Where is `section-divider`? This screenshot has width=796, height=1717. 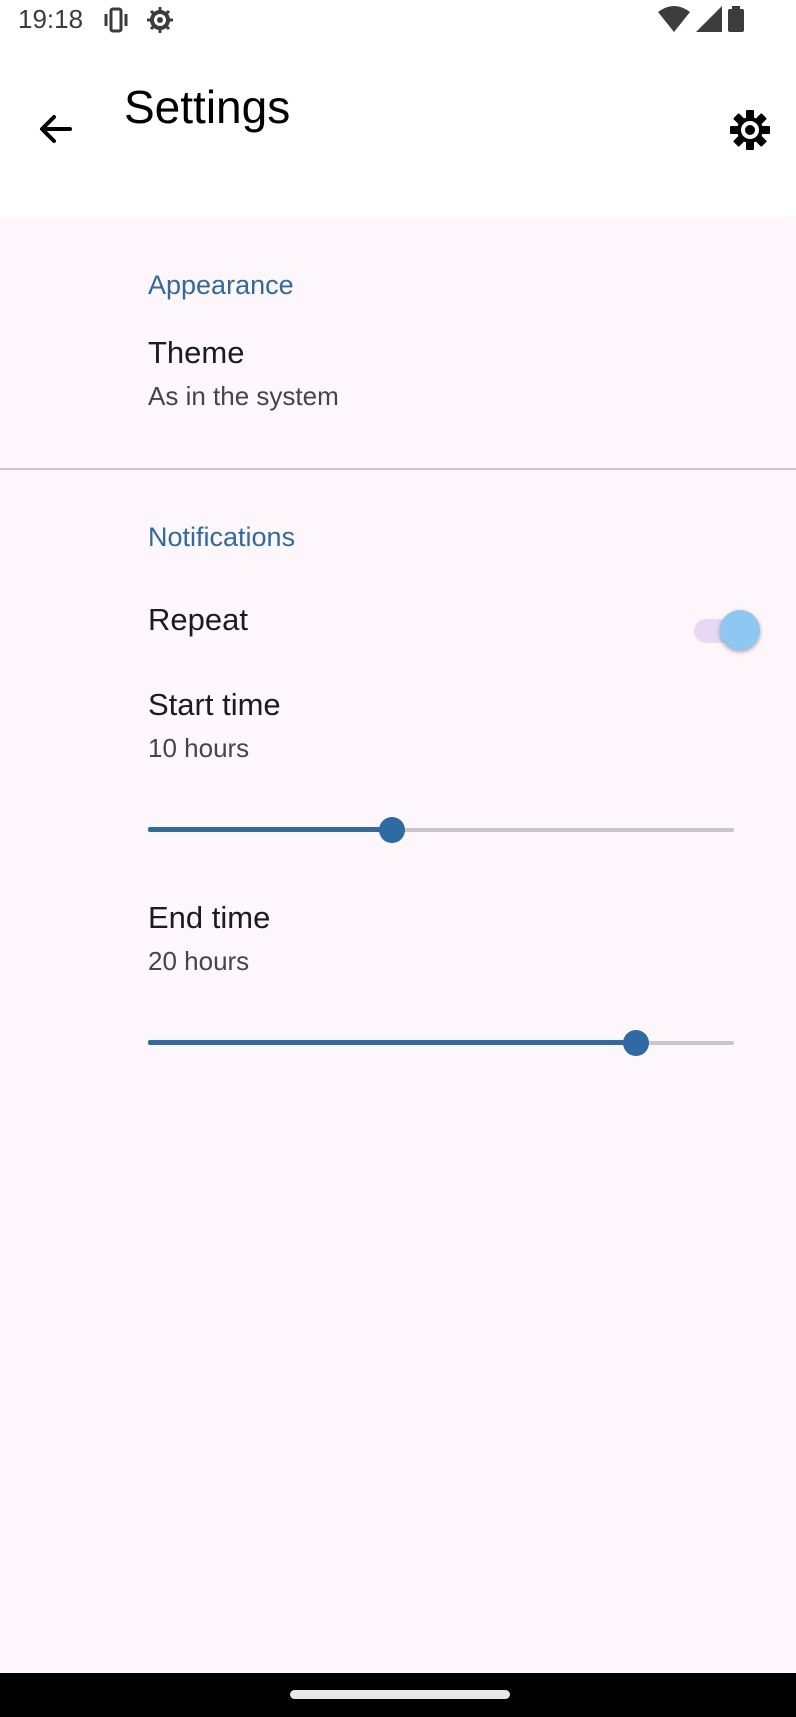
section-divider is located at coordinates (398, 469).